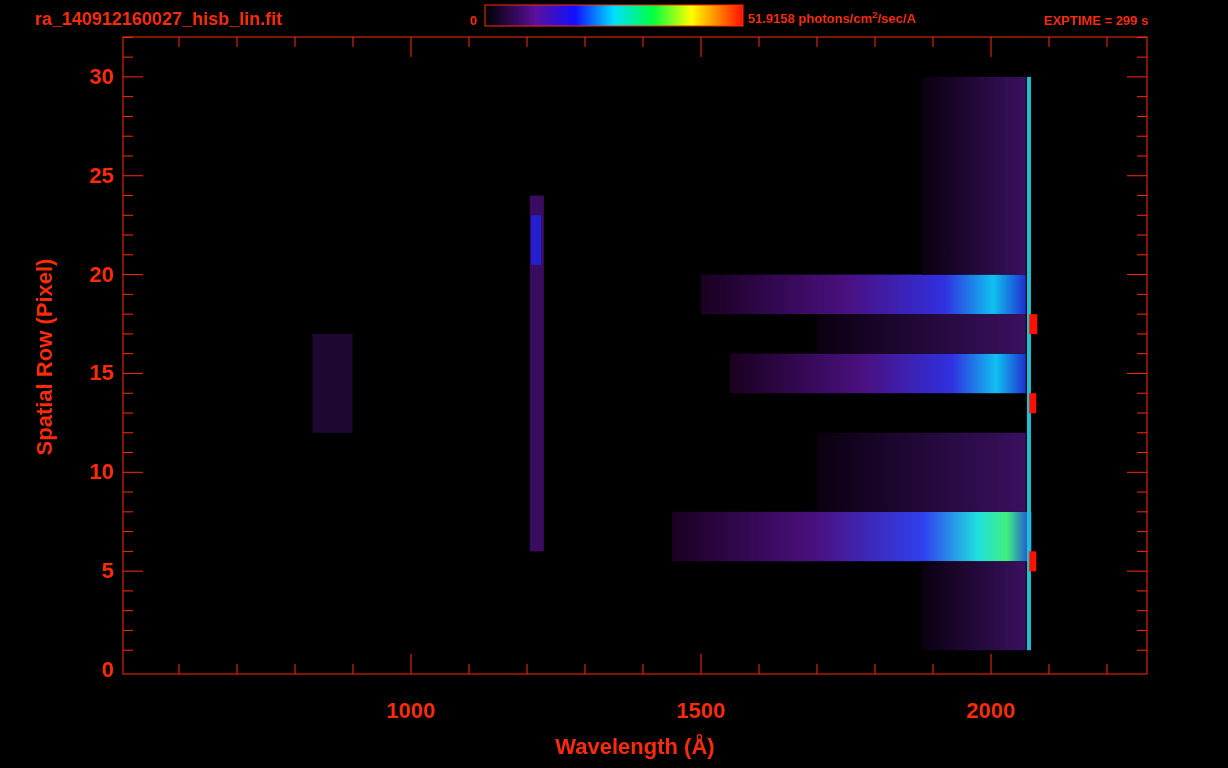 This screenshot has height=768, width=1228. I want to click on y-tick-label: 15, so click(101, 373).